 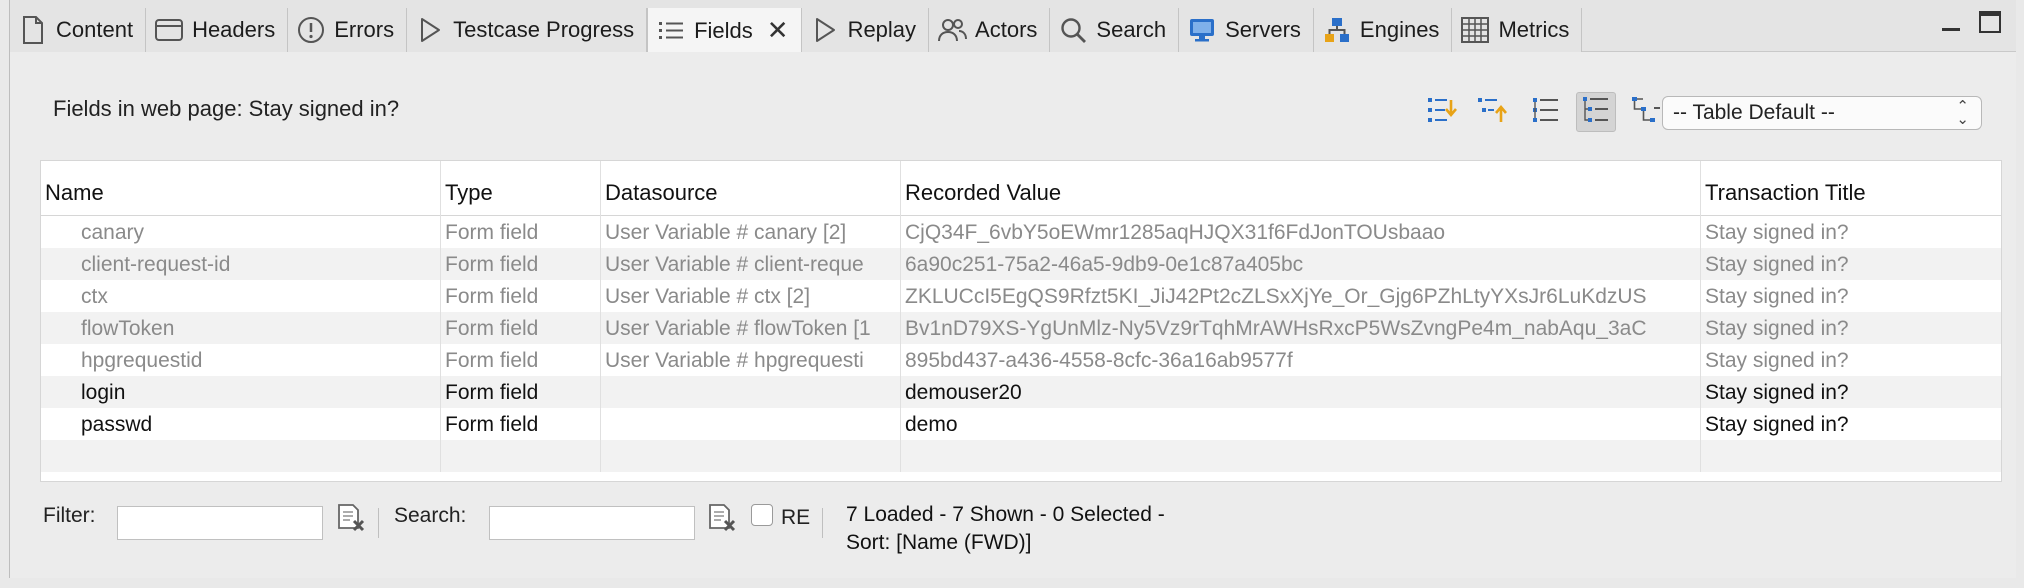 I want to click on column-header-recorded-value: Recorded Value, so click(x=1301, y=188).